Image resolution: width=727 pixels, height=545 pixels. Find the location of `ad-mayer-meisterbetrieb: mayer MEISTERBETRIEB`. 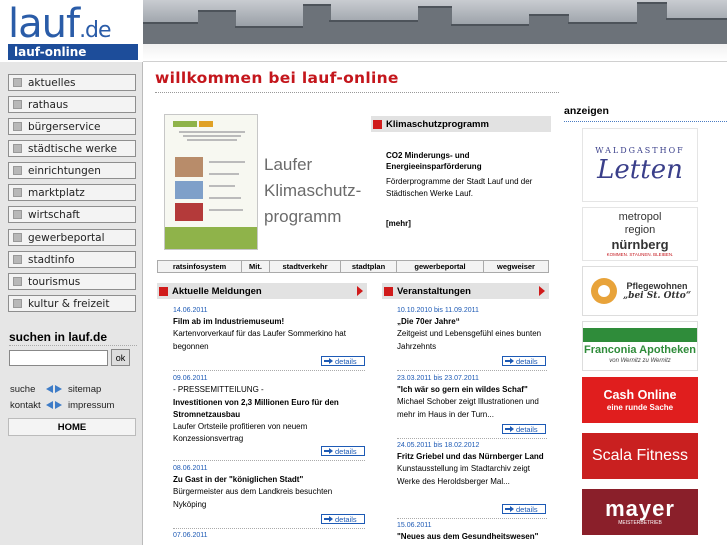

ad-mayer-meisterbetrieb: mayer MEISTERBETRIEB is located at coordinates (640, 512).